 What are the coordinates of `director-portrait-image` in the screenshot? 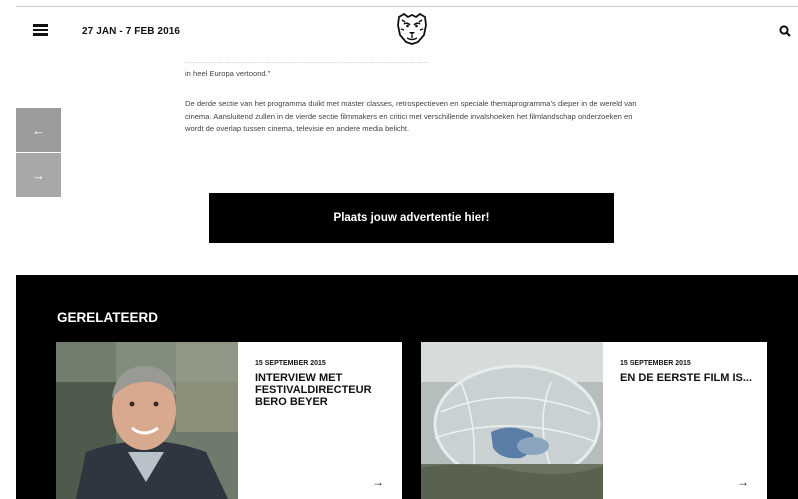 It's located at (147, 420).